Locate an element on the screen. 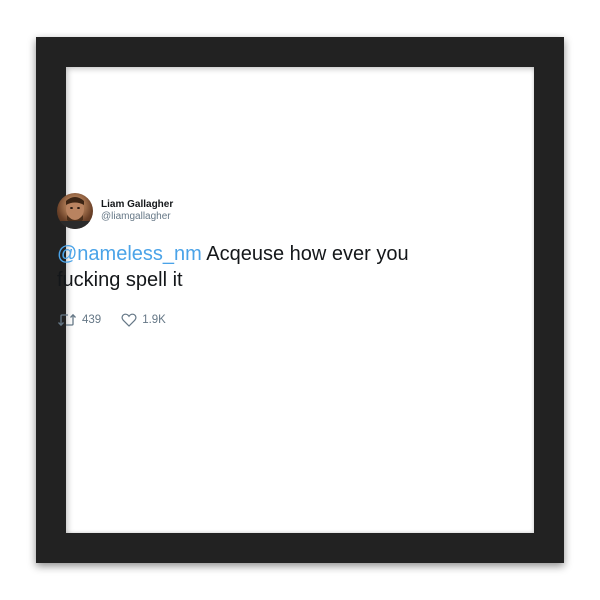  like-action: 1.9K is located at coordinates (143, 320).